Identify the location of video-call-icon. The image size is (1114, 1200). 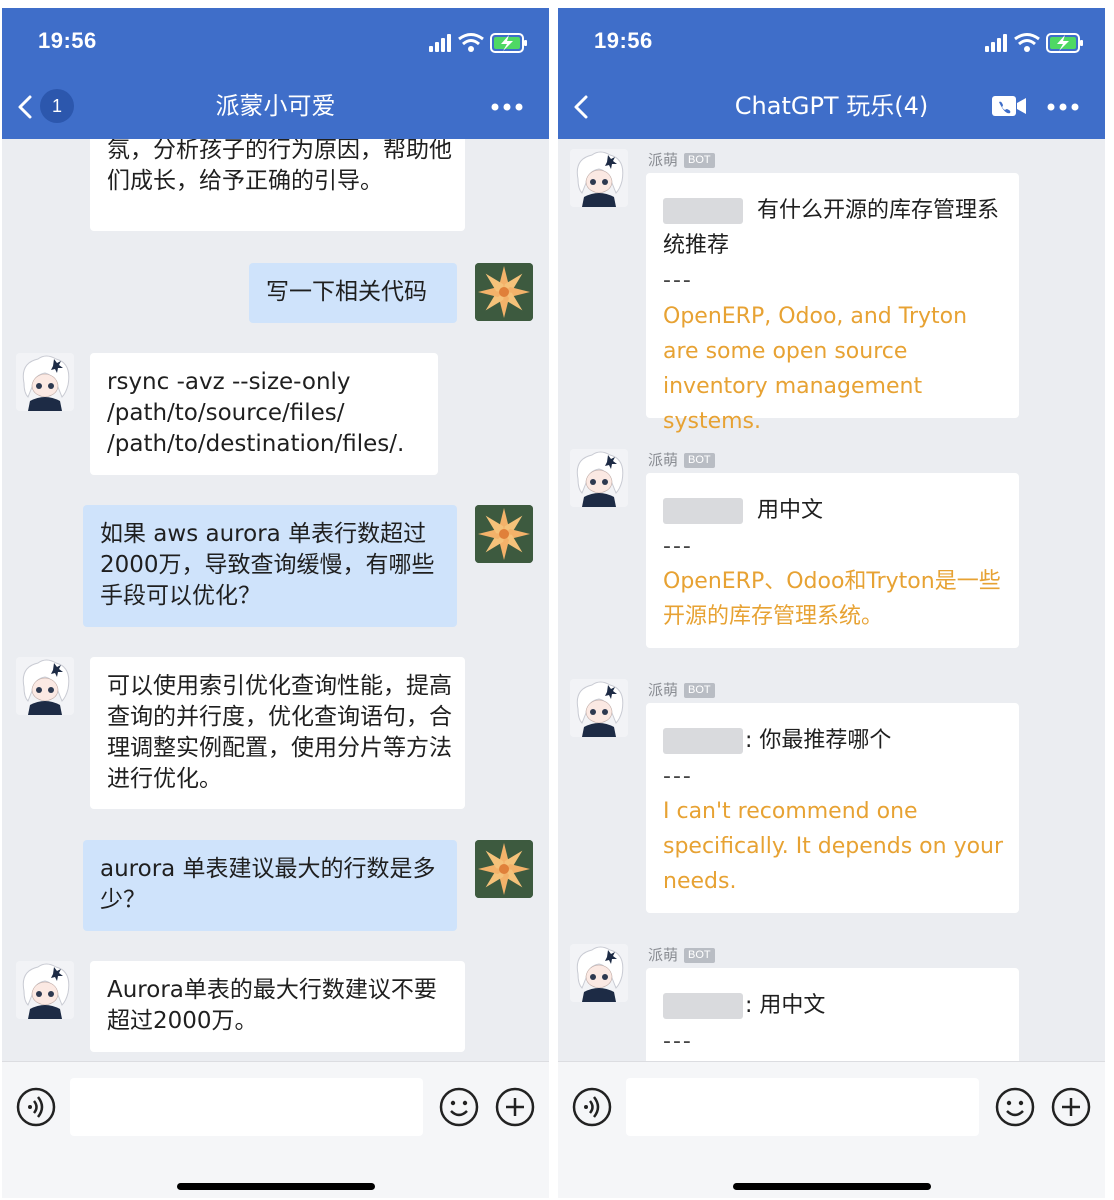
(1009, 106).